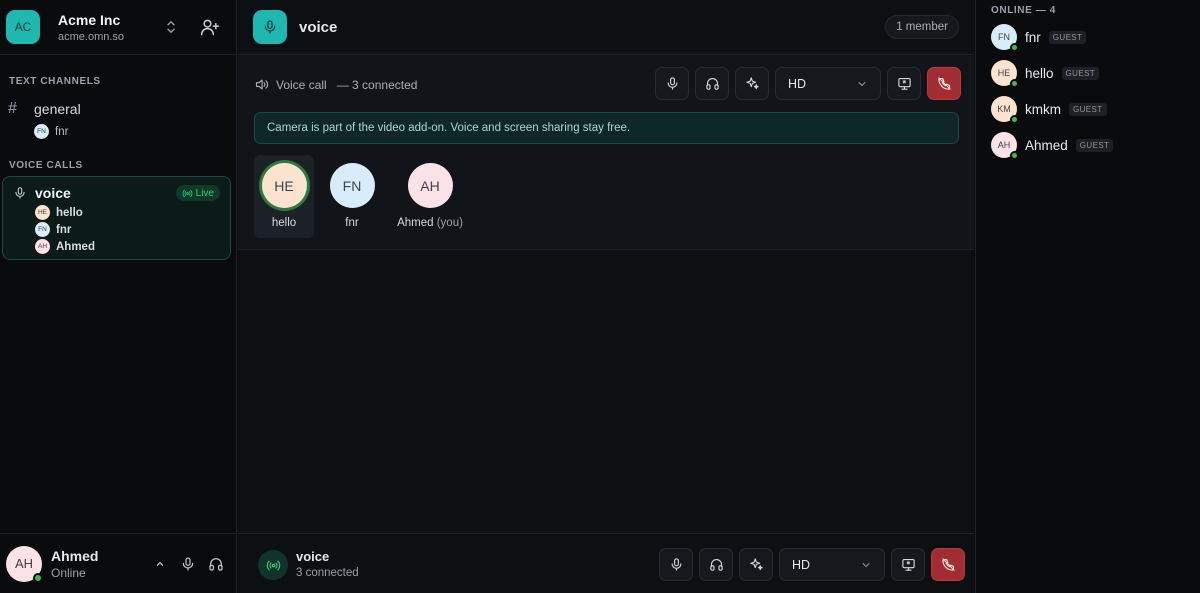 The width and height of the screenshot is (1200, 593). I want to click on participant-name-text: fnr, so click(352, 223).